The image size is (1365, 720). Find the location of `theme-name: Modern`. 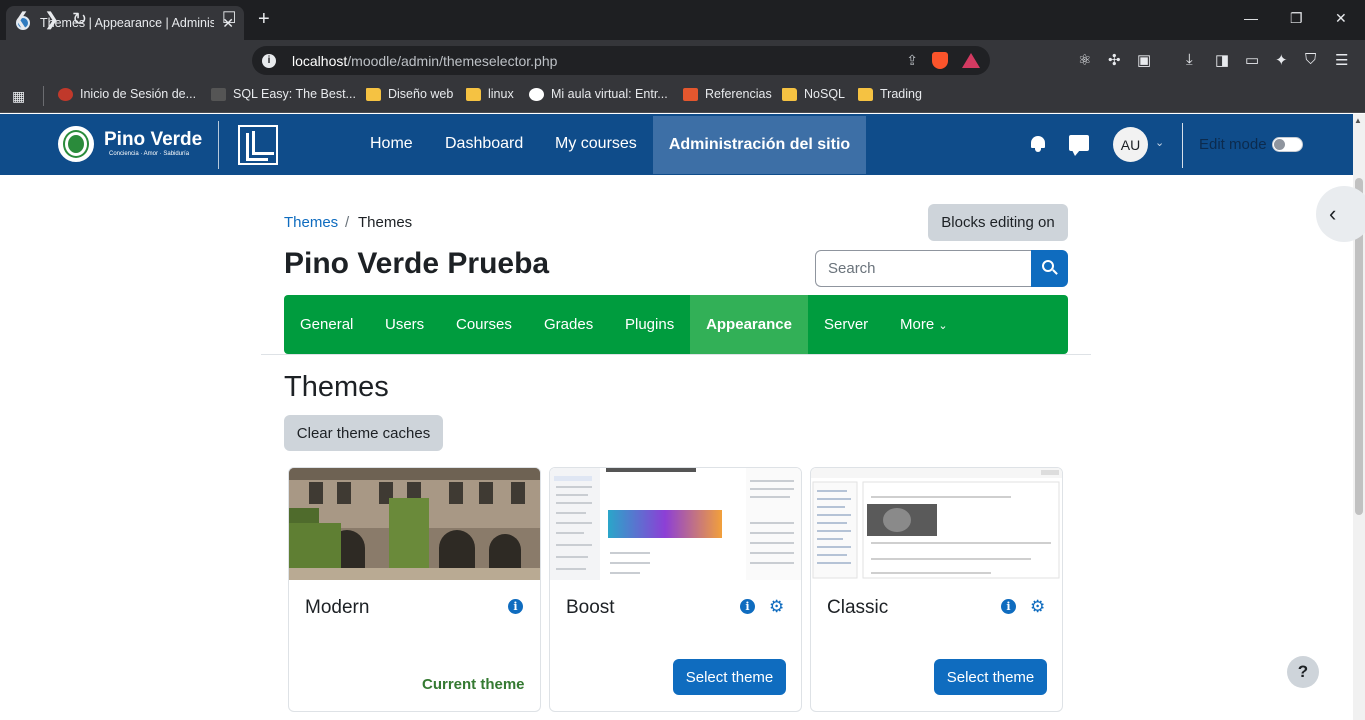

theme-name: Modern is located at coordinates (337, 607).